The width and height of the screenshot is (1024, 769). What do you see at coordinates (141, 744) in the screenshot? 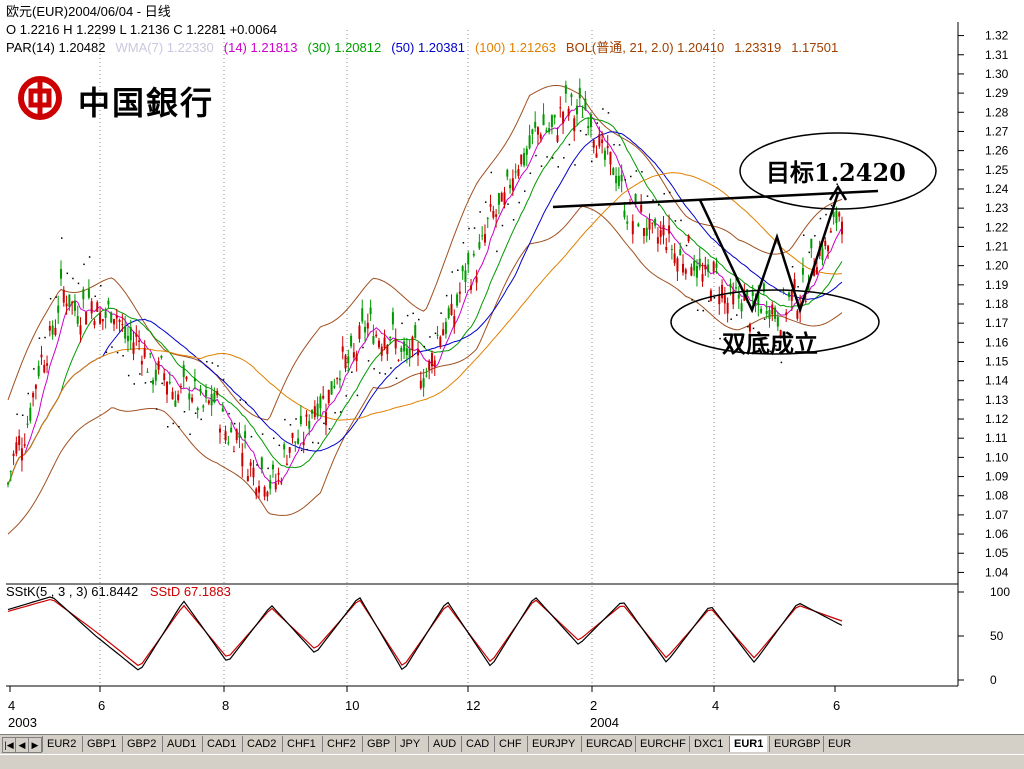
I see `tab-gbp2: GBP2` at bounding box center [141, 744].